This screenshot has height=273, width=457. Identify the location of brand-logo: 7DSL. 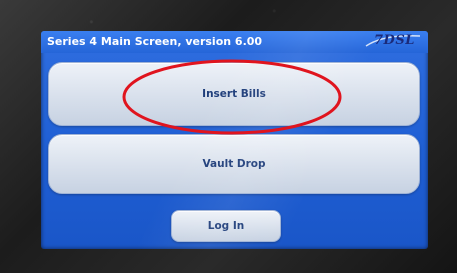
(393, 41).